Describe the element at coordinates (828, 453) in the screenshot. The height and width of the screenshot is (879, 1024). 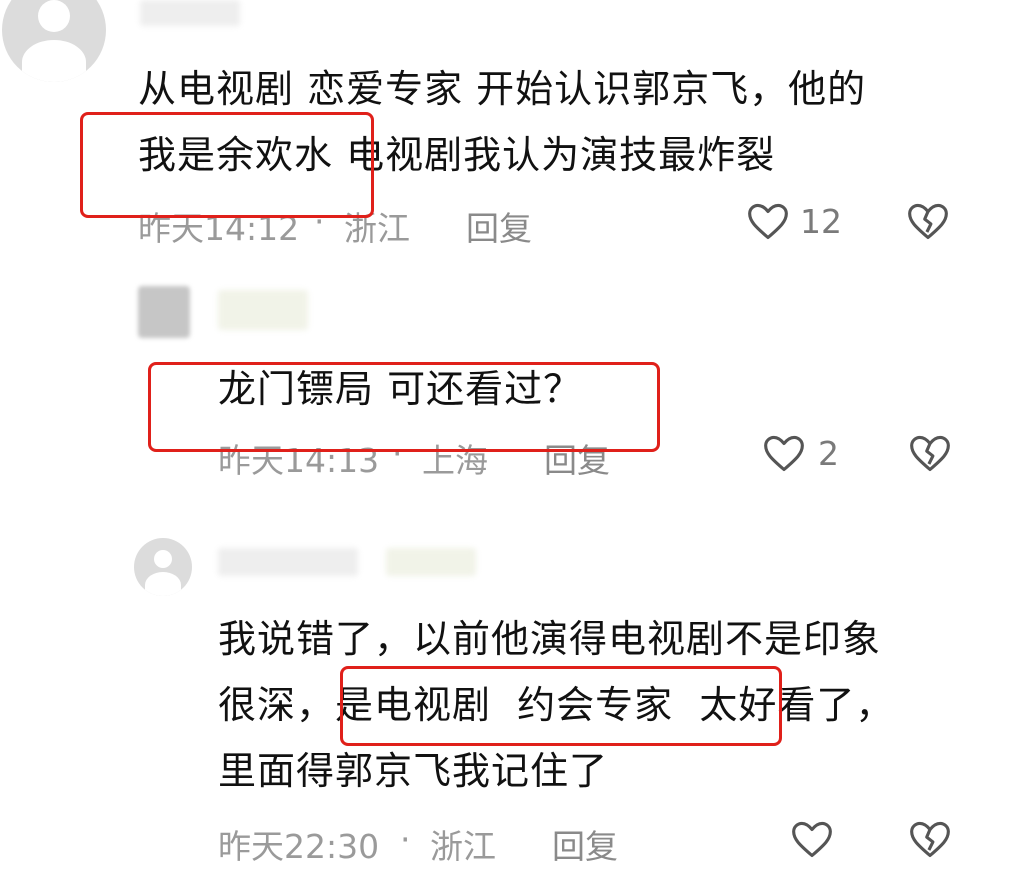
I see `like-count: 2` at that location.